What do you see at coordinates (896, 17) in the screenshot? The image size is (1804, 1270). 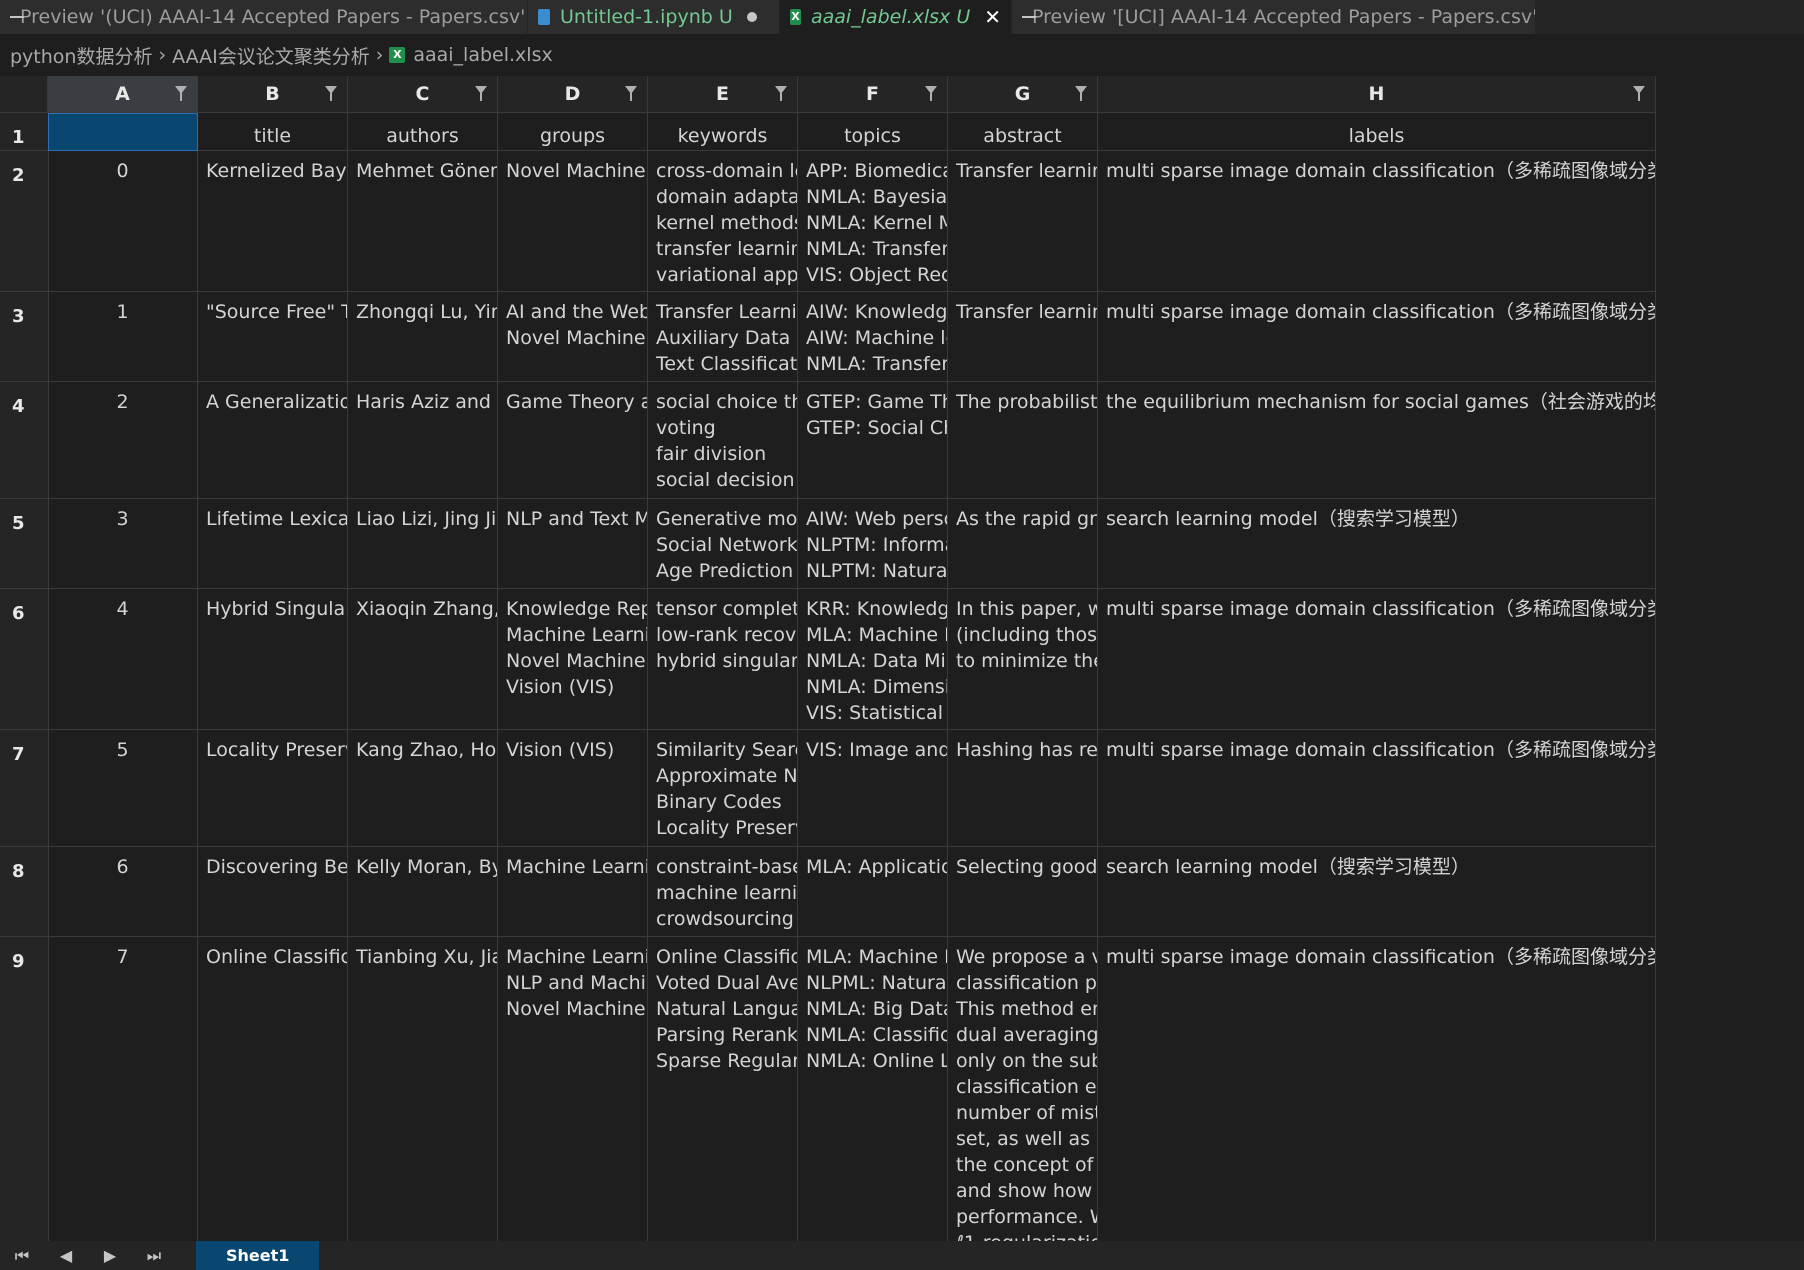 I see `tab-aaai-label-xlsx: X aaai_label.xlsx U ✕` at bounding box center [896, 17].